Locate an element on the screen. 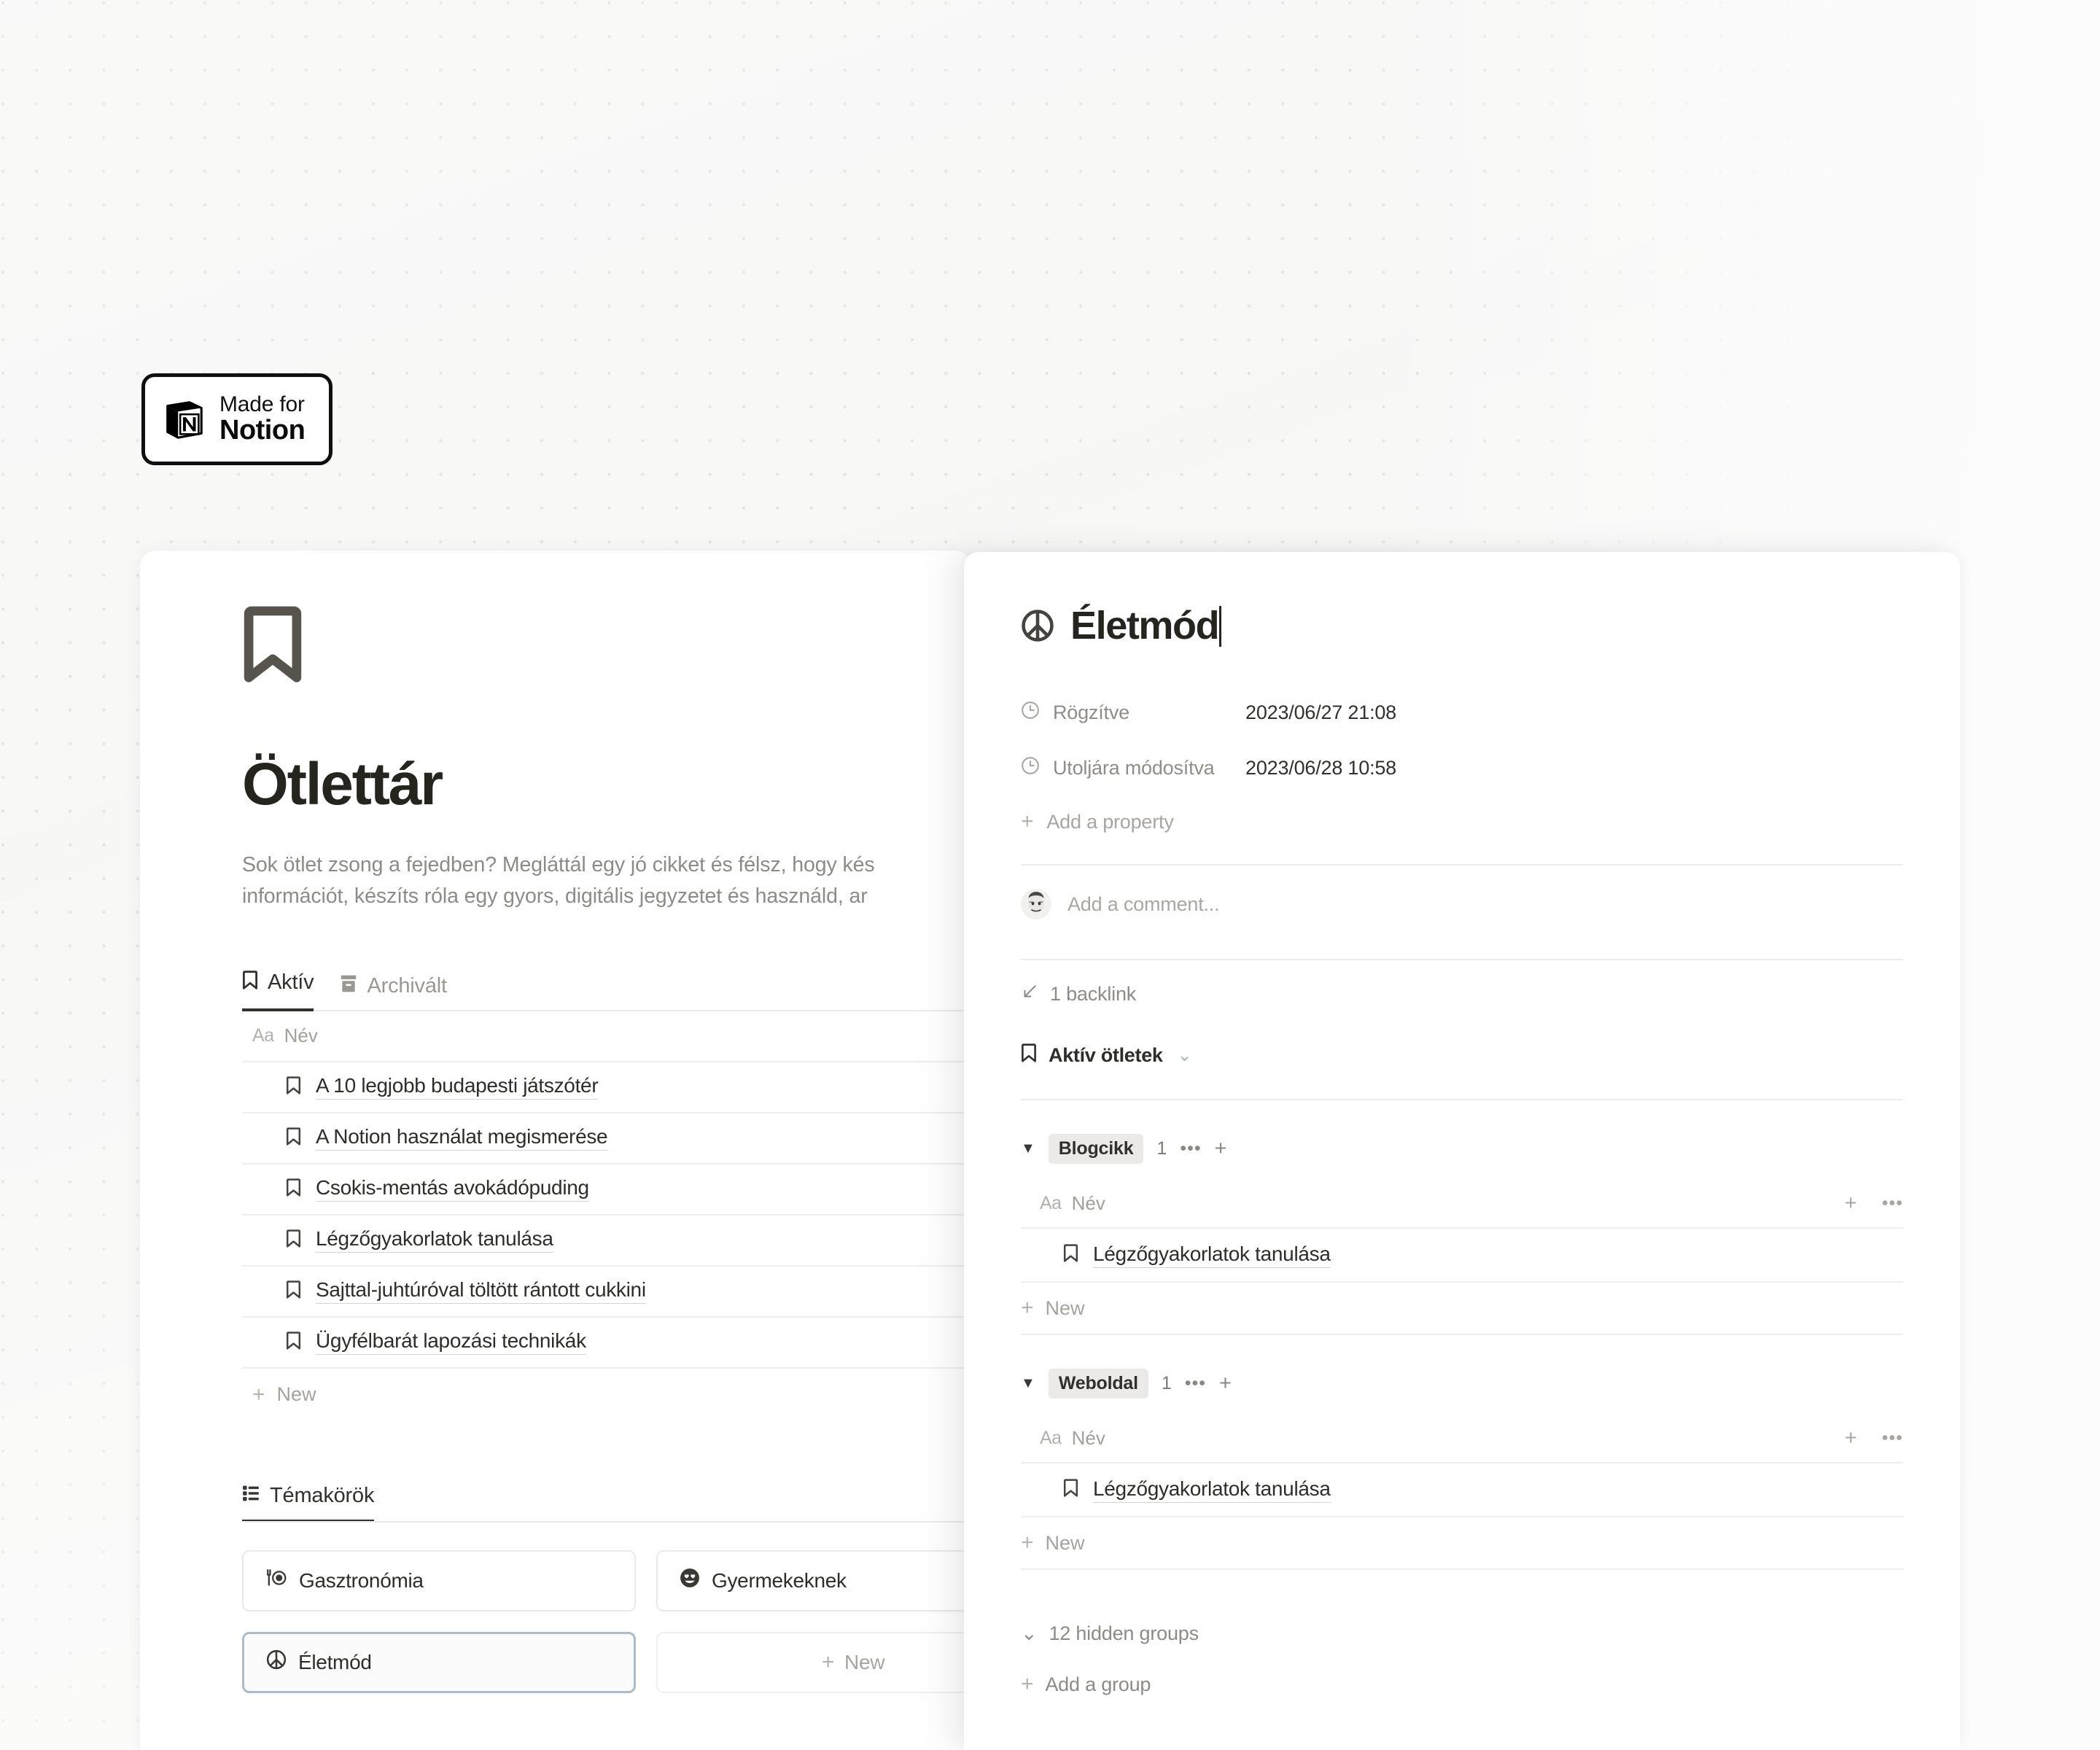 Image resolution: width=2100 pixels, height=1750 pixels. hidden-groups-toggle: ⌄ 12 hidden groups is located at coordinates (1462, 1633).